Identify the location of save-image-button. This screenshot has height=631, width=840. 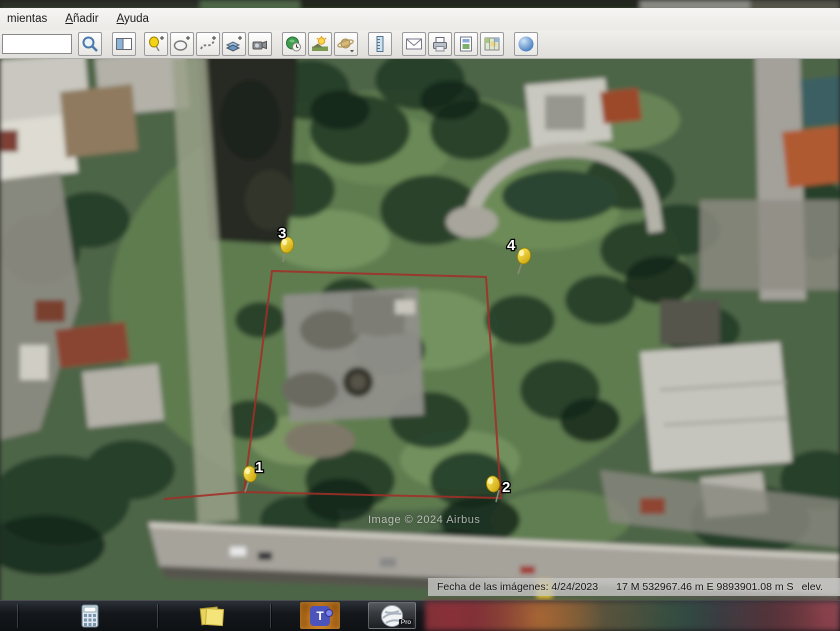
(466, 44).